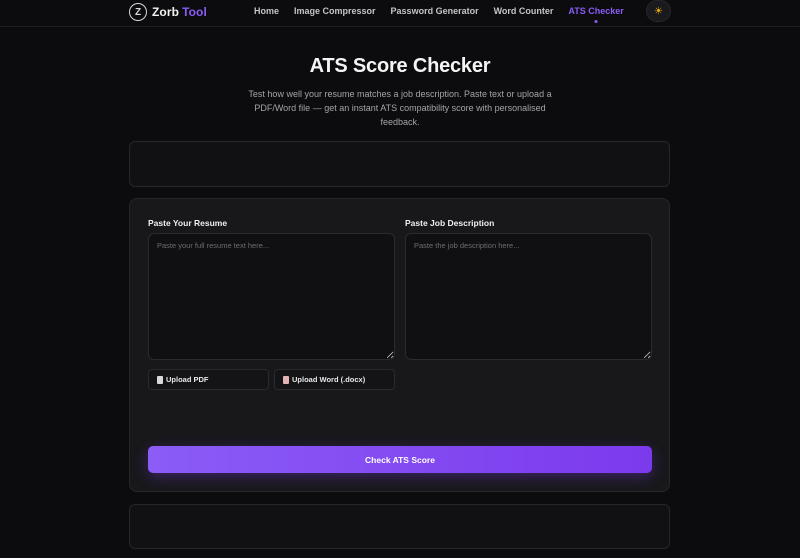 This screenshot has width=800, height=558. What do you see at coordinates (399, 526) in the screenshot?
I see `bottom-ad-slot` at bounding box center [399, 526].